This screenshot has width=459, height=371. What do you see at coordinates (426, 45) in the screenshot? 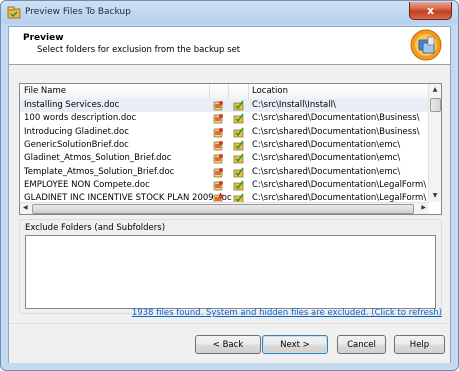
I see `backup-app-icon` at bounding box center [426, 45].